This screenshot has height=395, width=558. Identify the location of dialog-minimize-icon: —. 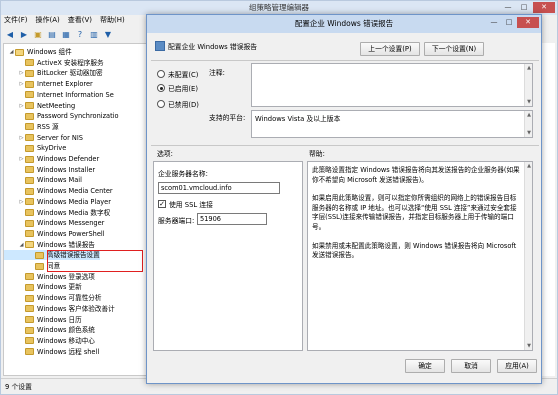
(494, 22).